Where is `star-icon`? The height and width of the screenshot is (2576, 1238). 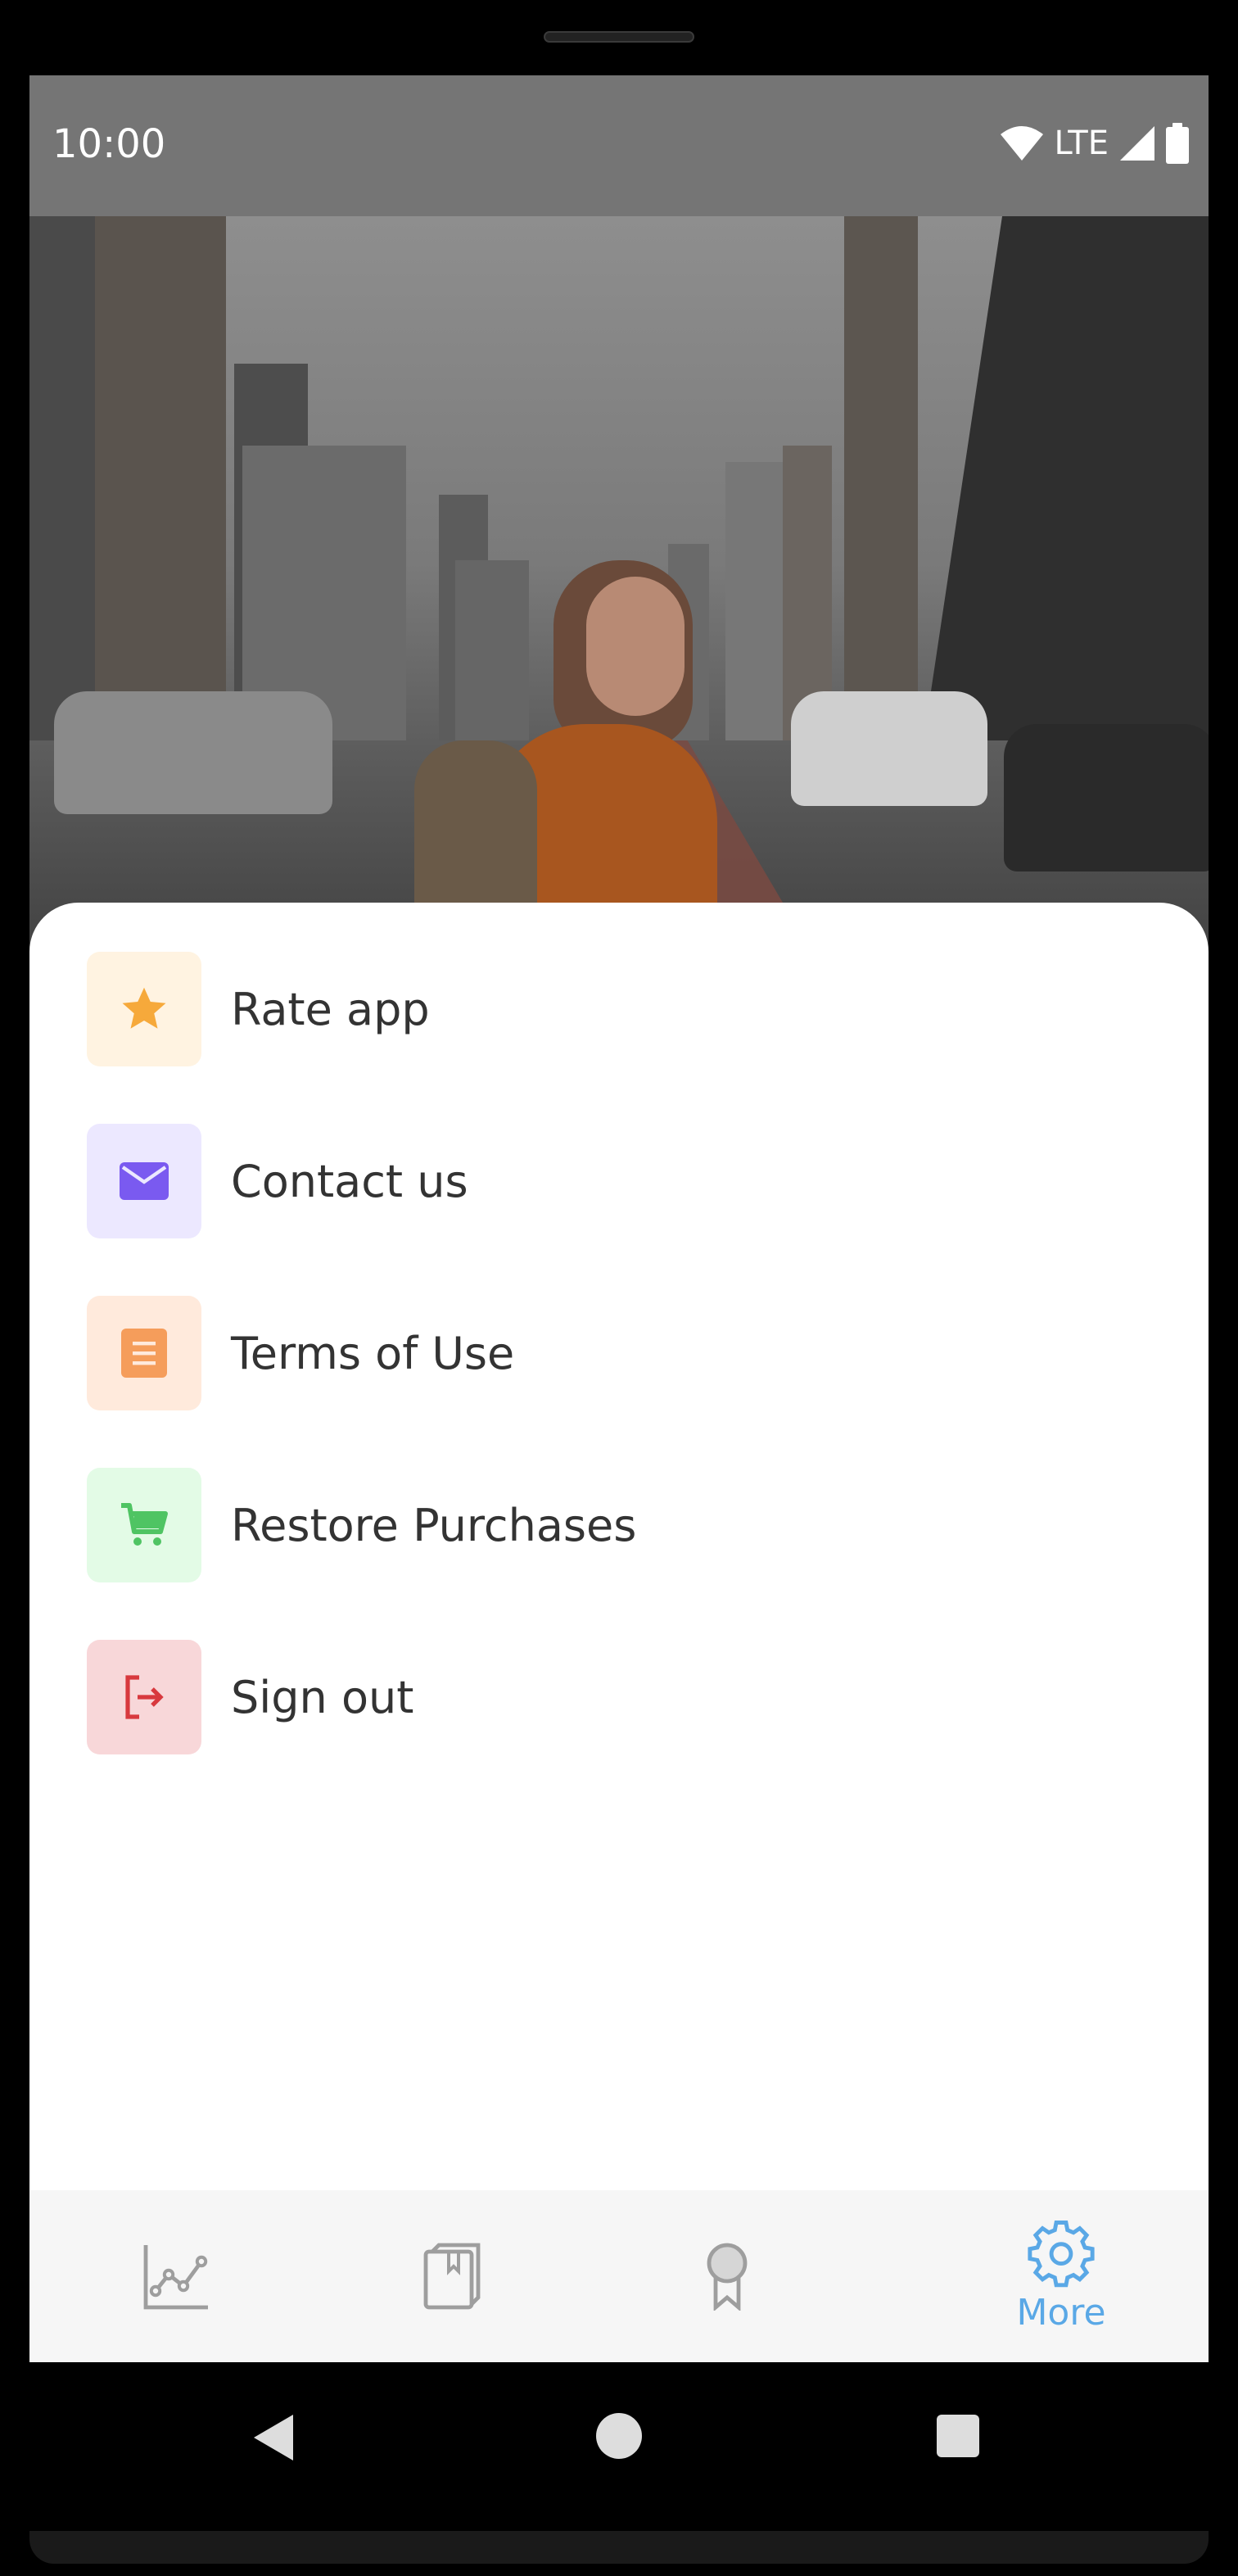
star-icon is located at coordinates (144, 1008).